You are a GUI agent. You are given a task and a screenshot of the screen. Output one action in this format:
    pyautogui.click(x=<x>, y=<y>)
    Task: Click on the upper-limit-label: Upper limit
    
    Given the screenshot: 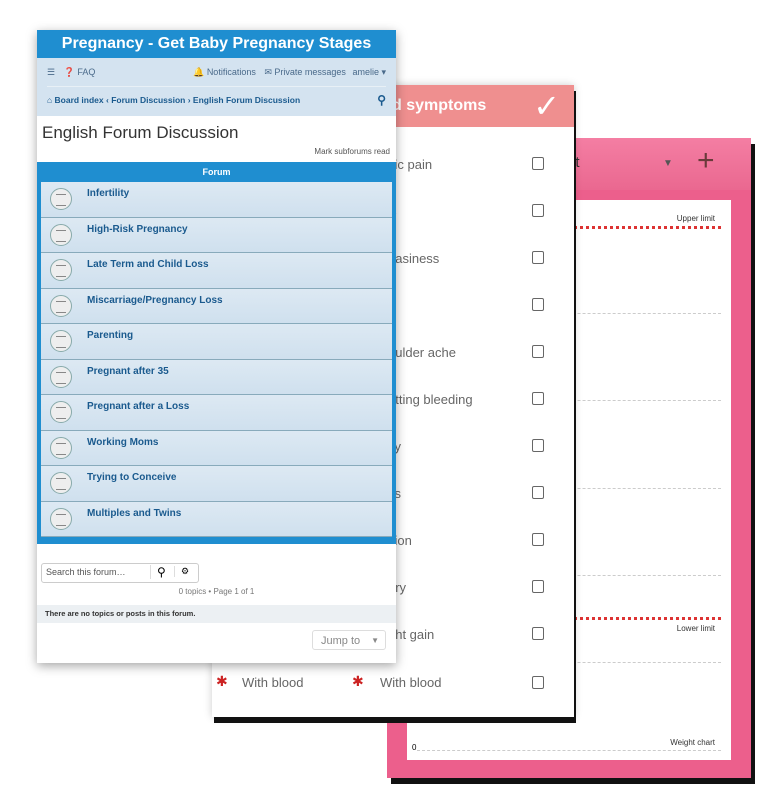 What is the action you would take?
    pyautogui.click(x=695, y=218)
    